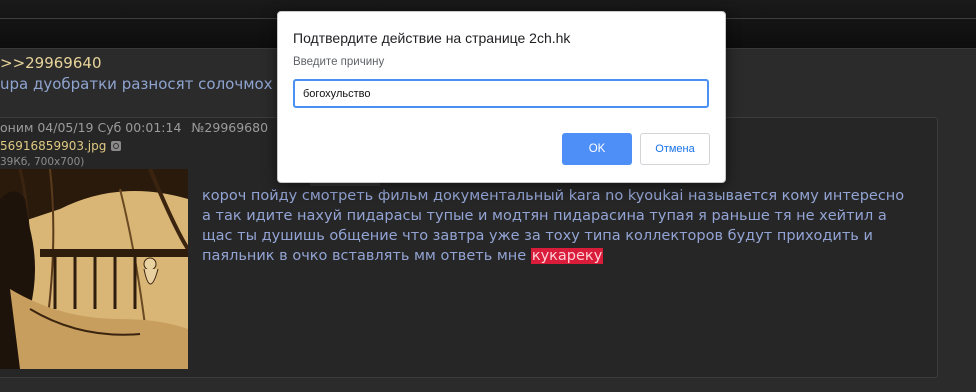 This screenshot has width=976, height=392. I want to click on anime-illustration-image, so click(94, 269).